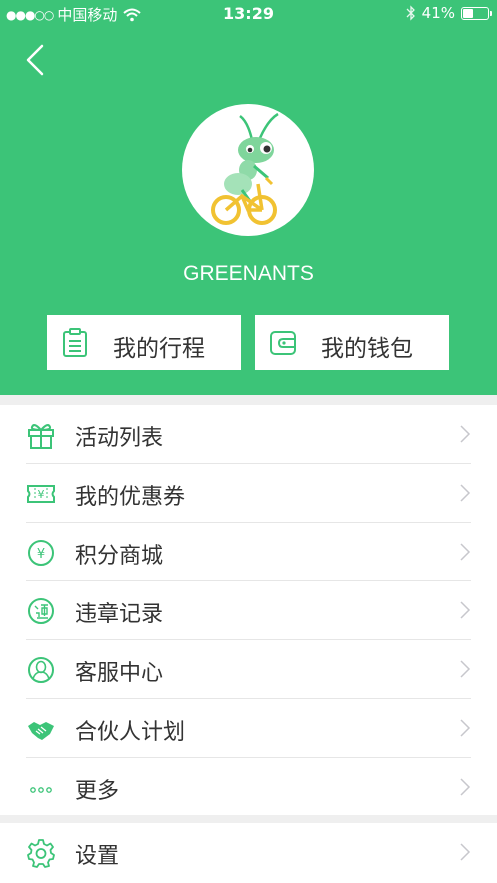  I want to click on username: GREENANTS, so click(248, 273).